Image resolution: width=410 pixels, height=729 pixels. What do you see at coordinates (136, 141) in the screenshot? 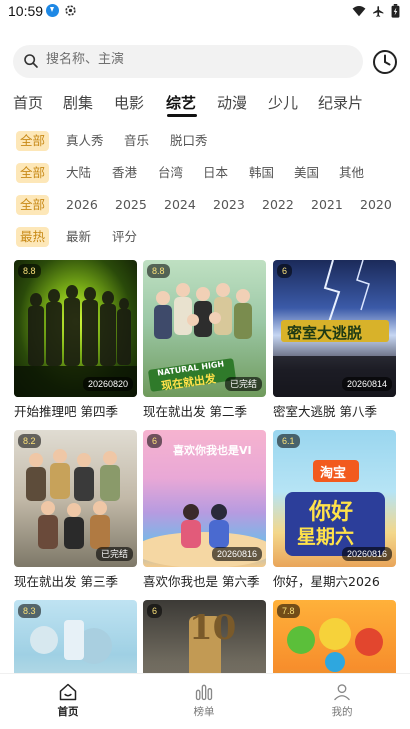
I see `filter-type-music: 音乐` at bounding box center [136, 141].